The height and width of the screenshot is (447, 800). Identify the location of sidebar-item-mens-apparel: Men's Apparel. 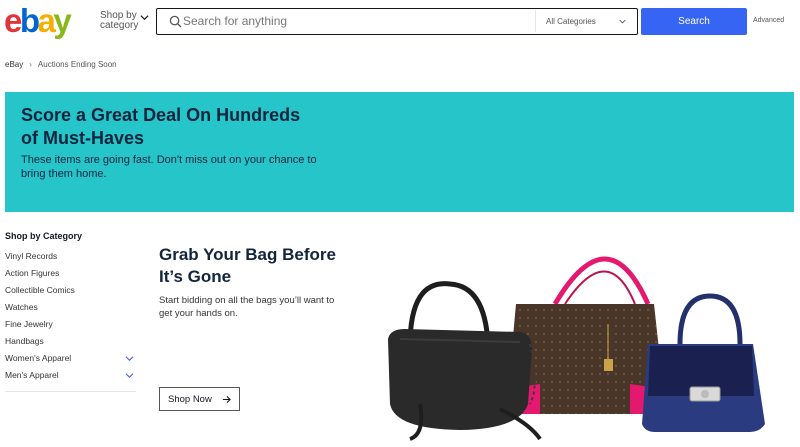
(70, 375).